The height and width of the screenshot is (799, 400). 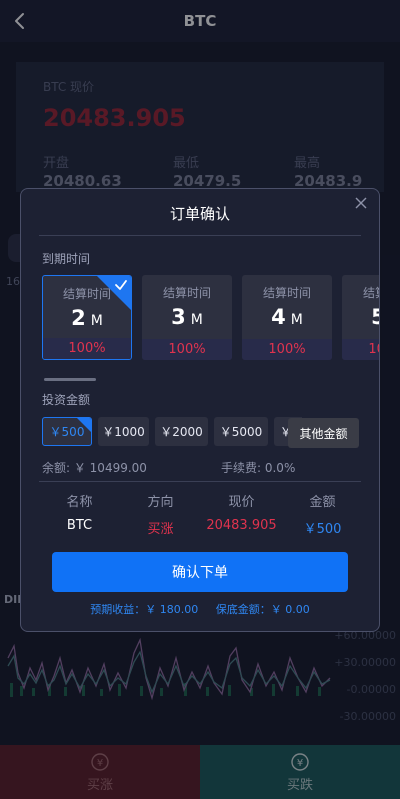 What do you see at coordinates (200, 481) in the screenshot?
I see `info-divider` at bounding box center [200, 481].